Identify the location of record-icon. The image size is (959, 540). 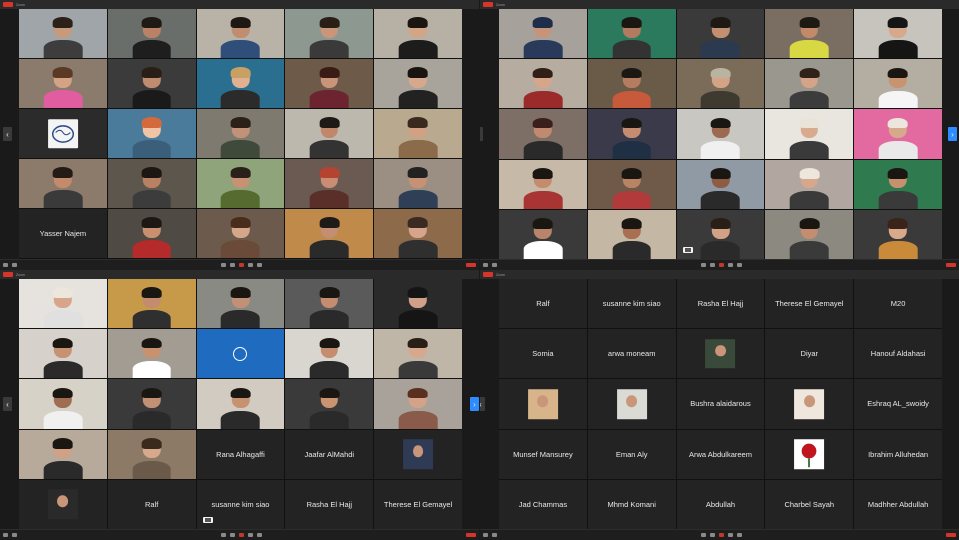
(250, 265).